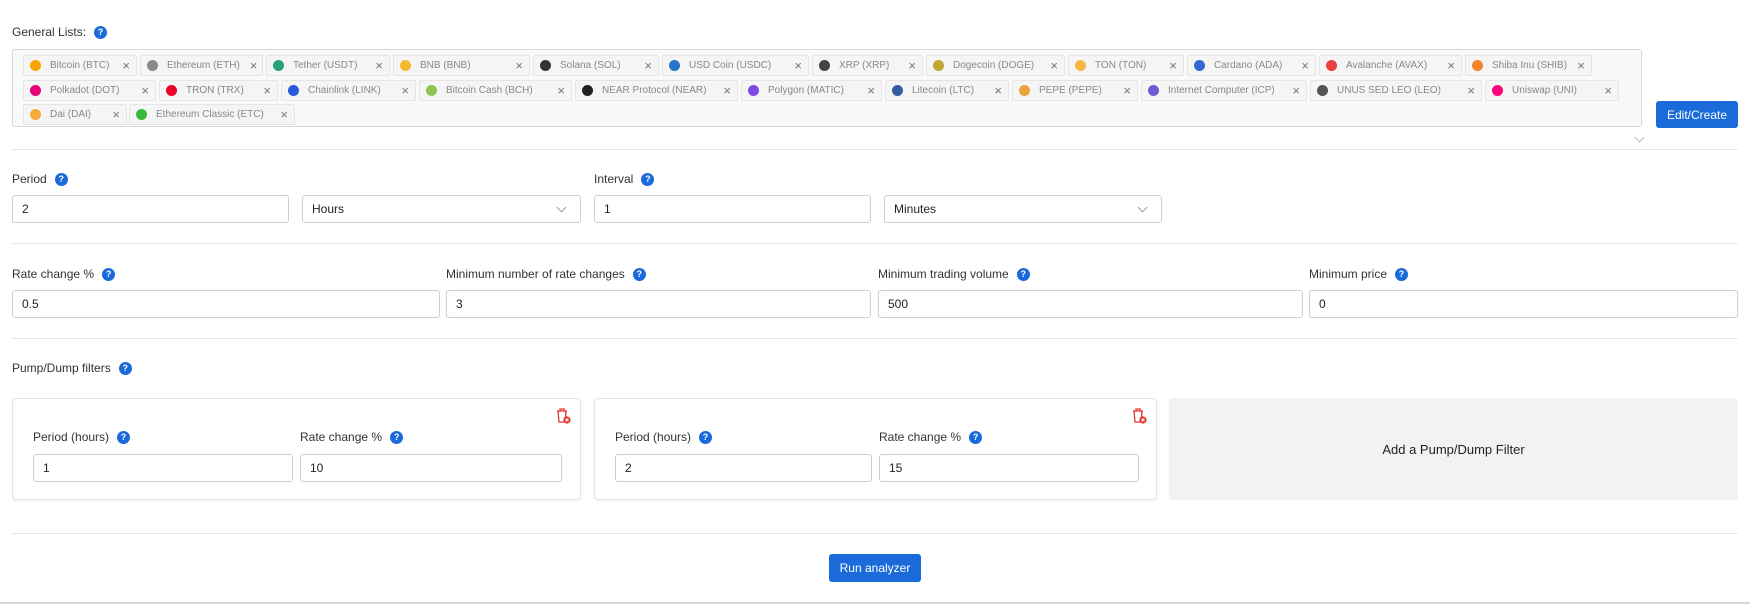 The height and width of the screenshot is (604, 1750). I want to click on interval-unit-select: Minutes, so click(1023, 209).